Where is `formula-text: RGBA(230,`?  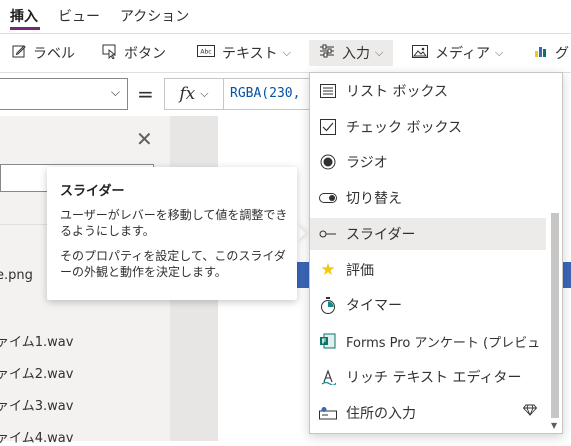 formula-text: RGBA(230, is located at coordinates (265, 93).